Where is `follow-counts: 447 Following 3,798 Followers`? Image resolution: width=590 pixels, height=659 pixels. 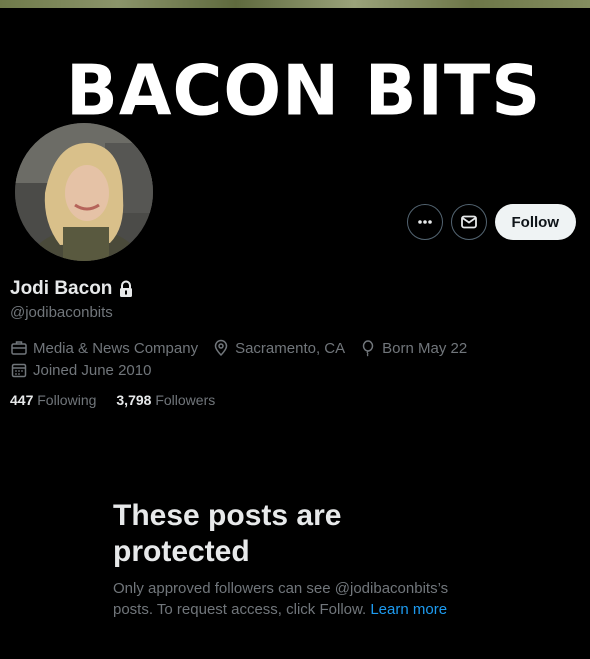 follow-counts: 447 Following 3,798 Followers is located at coordinates (112, 400).